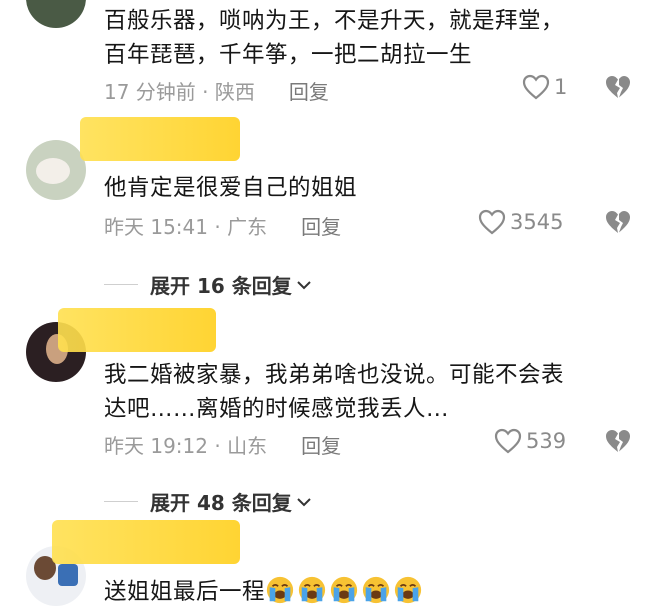 The image size is (660, 615). I want to click on like-count: 3545, so click(537, 222).